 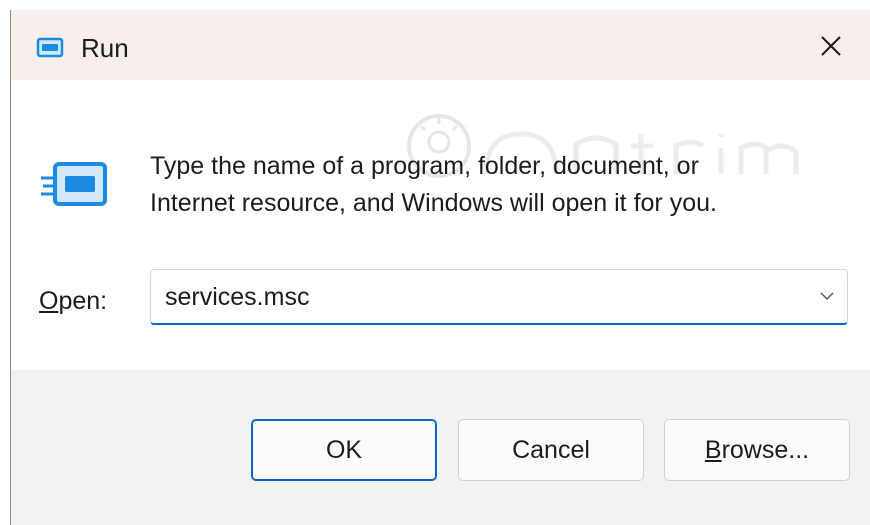 What do you see at coordinates (105, 48) in the screenshot?
I see `window-title: Run` at bounding box center [105, 48].